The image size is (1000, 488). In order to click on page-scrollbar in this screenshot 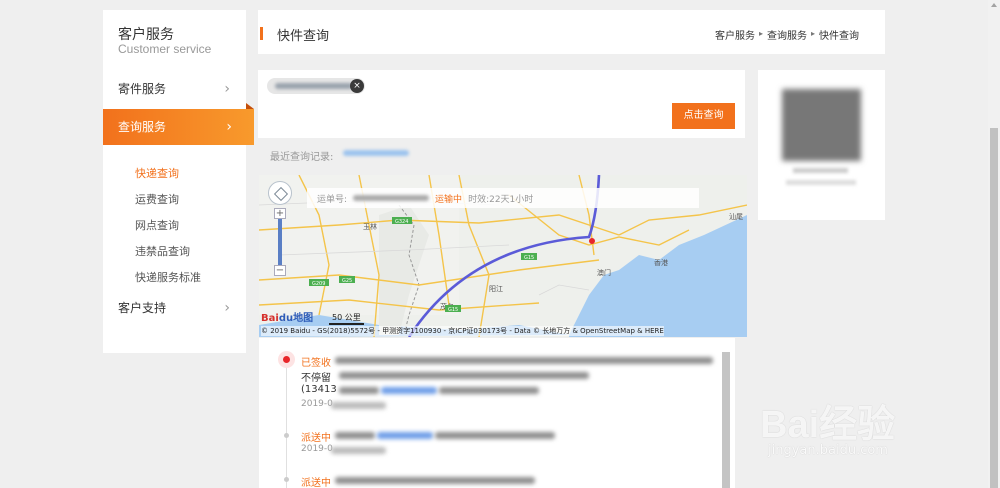, I will do `click(994, 244)`.